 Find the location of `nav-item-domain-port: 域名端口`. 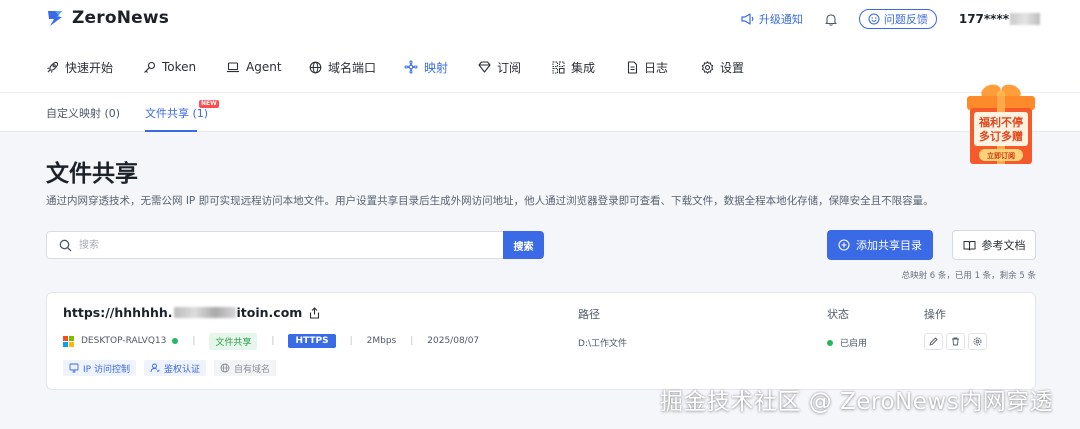

nav-item-domain-port: 域名端口 is located at coordinates (356, 67).